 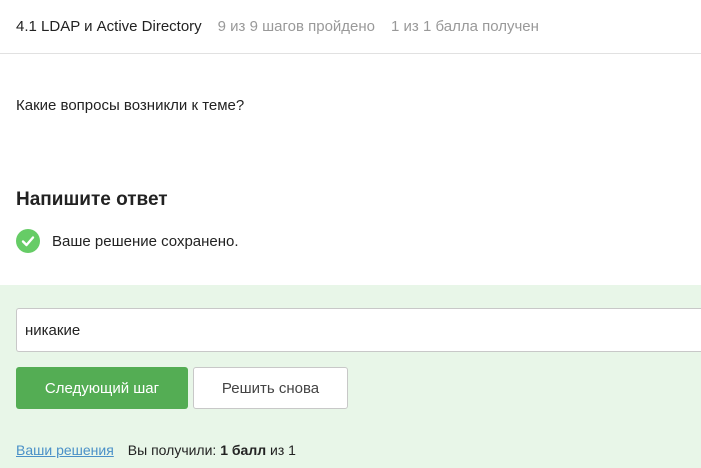 What do you see at coordinates (65, 450) in the screenshot?
I see `your-solutions-link: Ваши решения` at bounding box center [65, 450].